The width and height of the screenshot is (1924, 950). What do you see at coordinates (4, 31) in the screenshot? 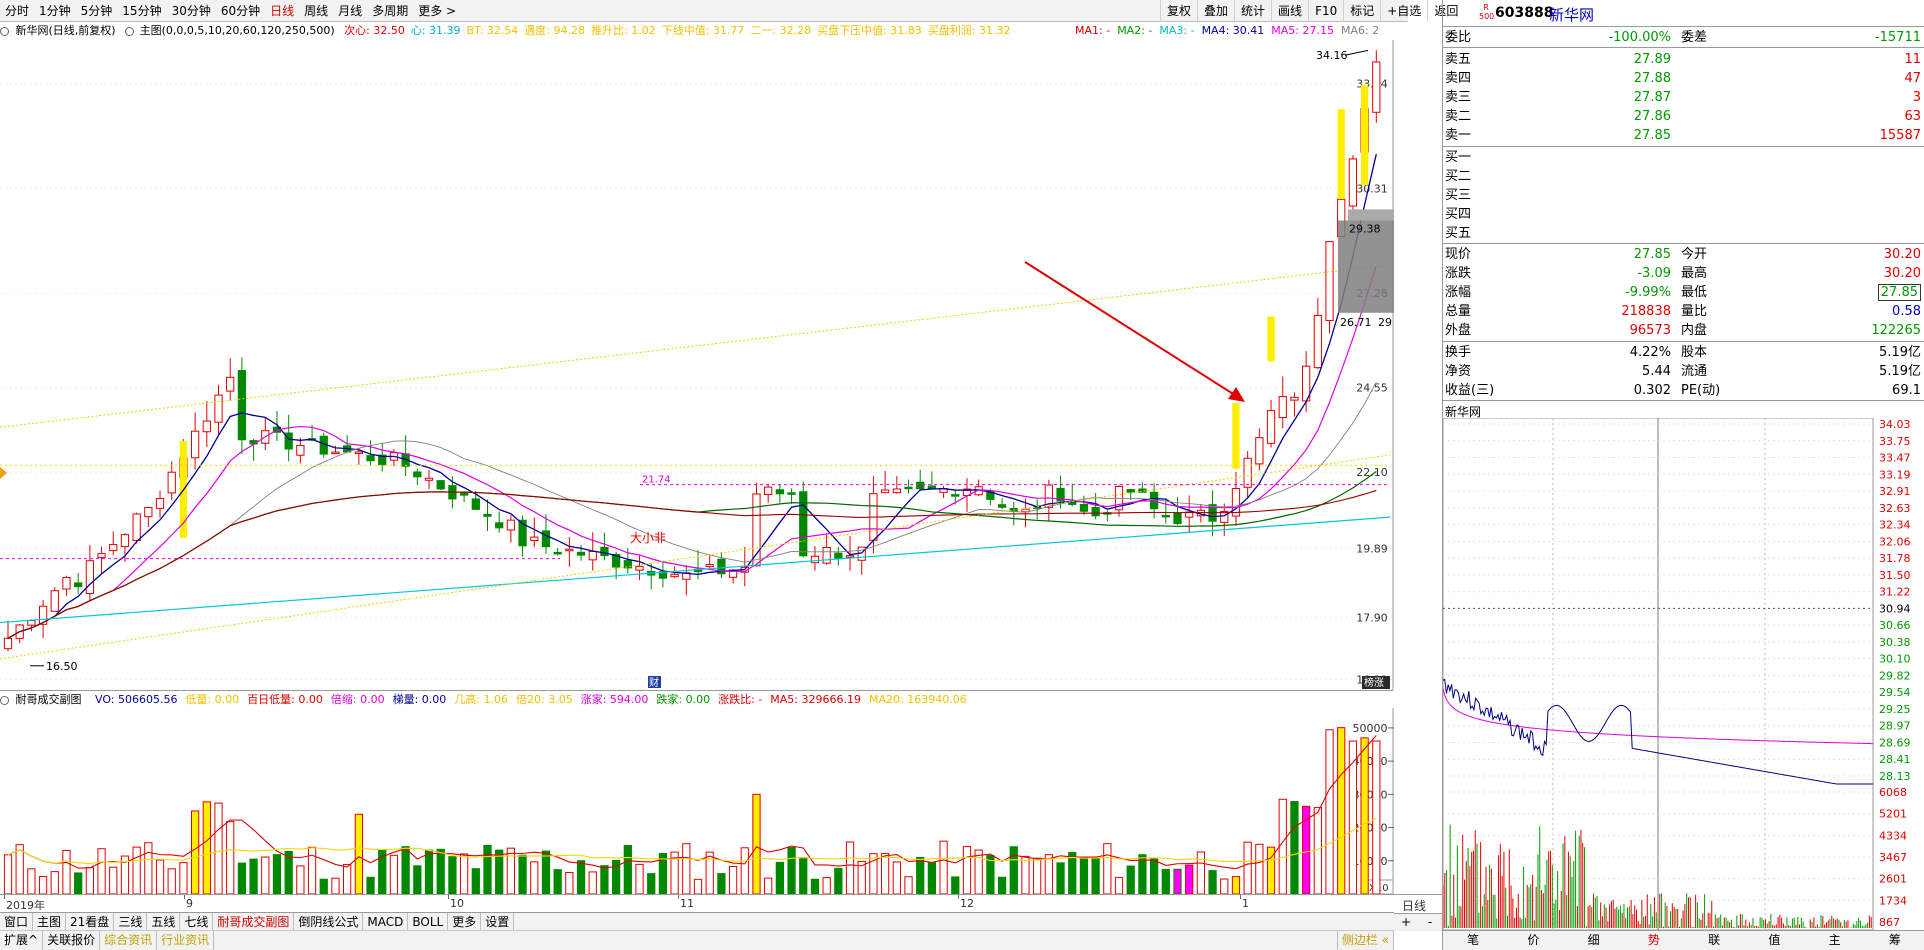
I see `chart-menu-icon` at bounding box center [4, 31].